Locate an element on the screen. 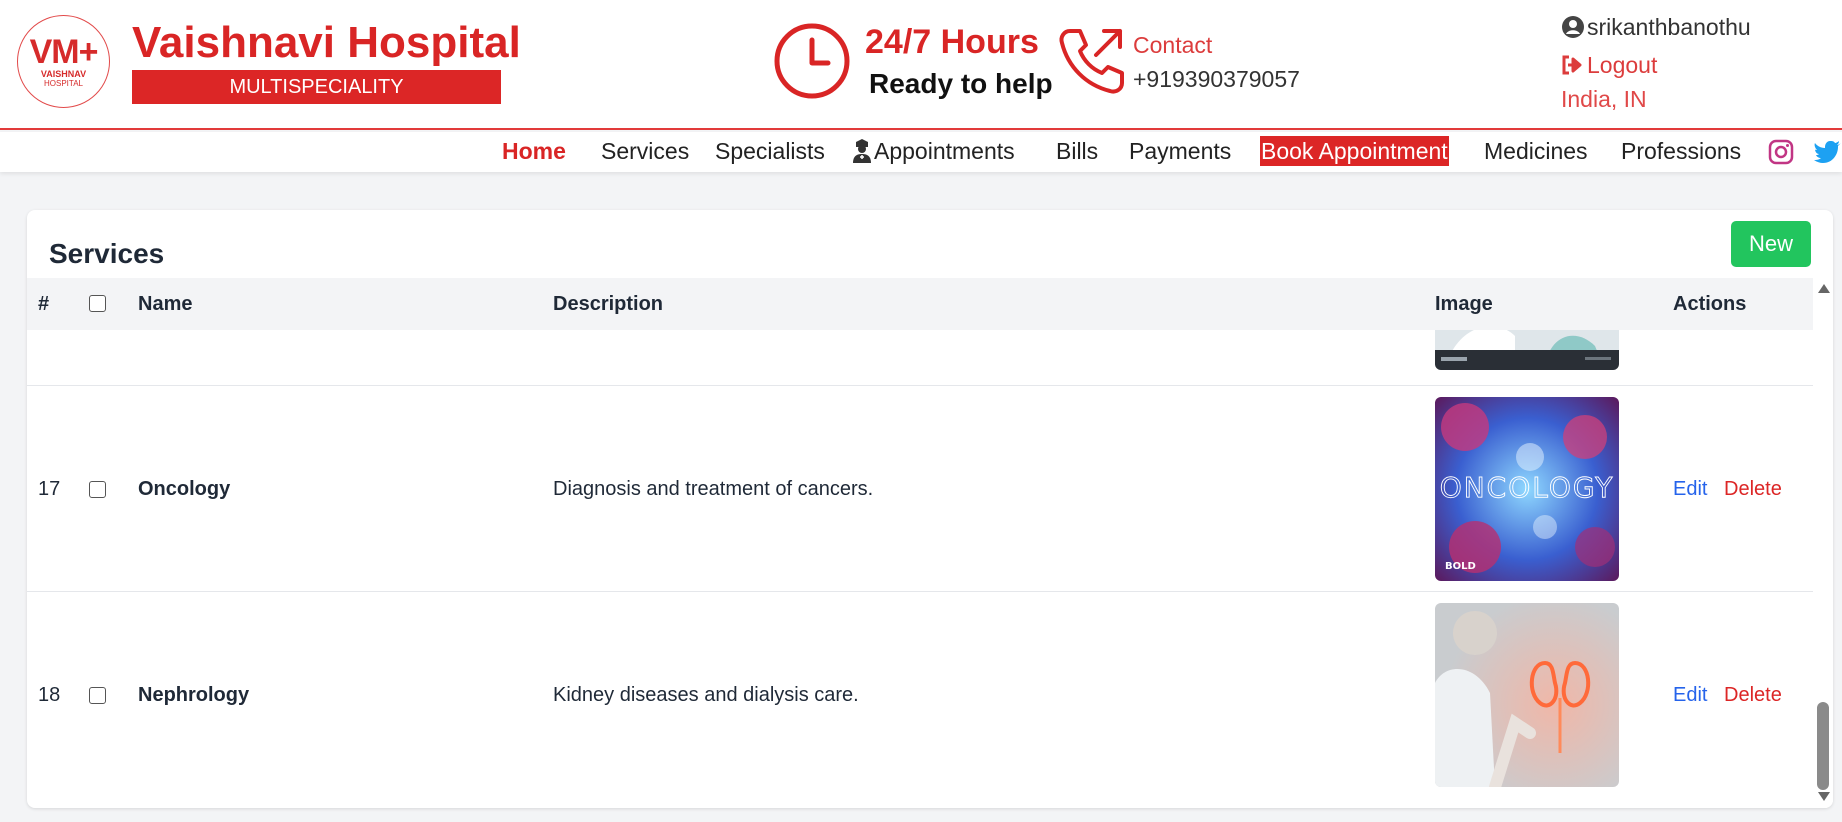  row-id: 18 is located at coordinates (49, 695).